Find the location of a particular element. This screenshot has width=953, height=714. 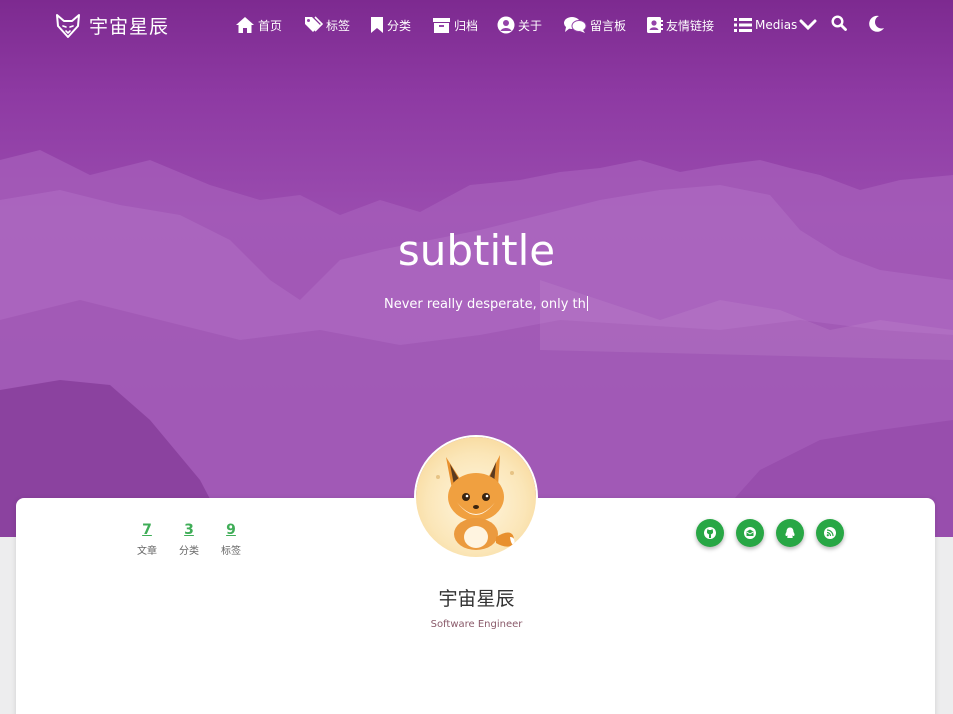

nav-item-medias: Medias is located at coordinates (777, 25).